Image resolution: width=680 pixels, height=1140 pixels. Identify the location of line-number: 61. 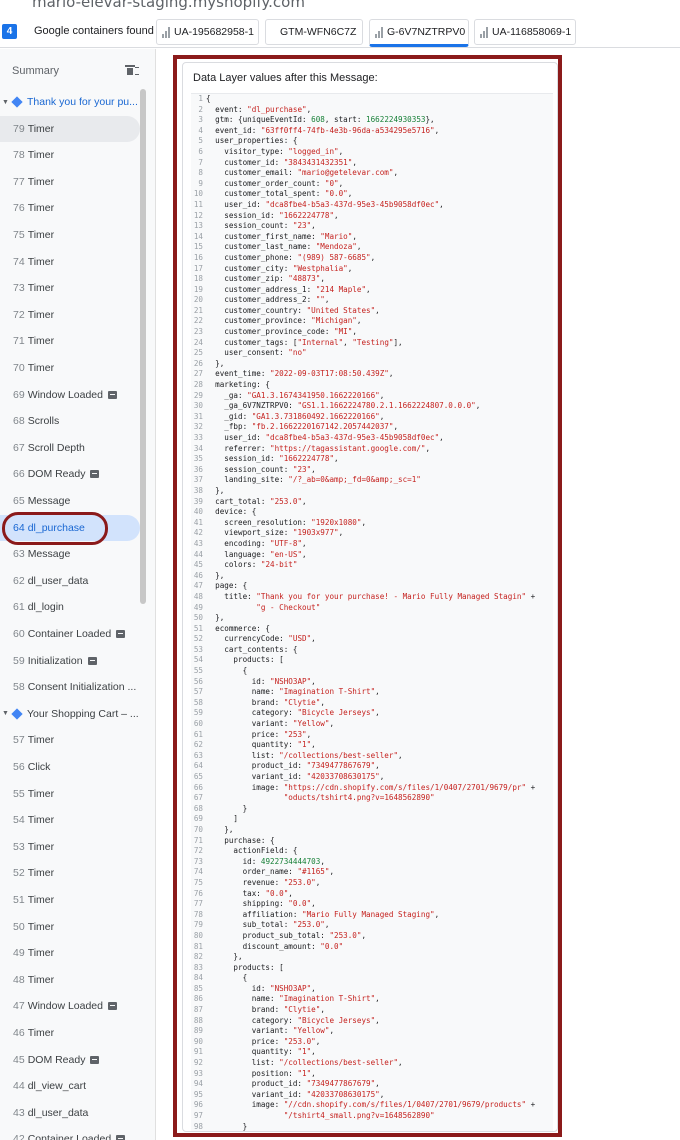
(198, 734).